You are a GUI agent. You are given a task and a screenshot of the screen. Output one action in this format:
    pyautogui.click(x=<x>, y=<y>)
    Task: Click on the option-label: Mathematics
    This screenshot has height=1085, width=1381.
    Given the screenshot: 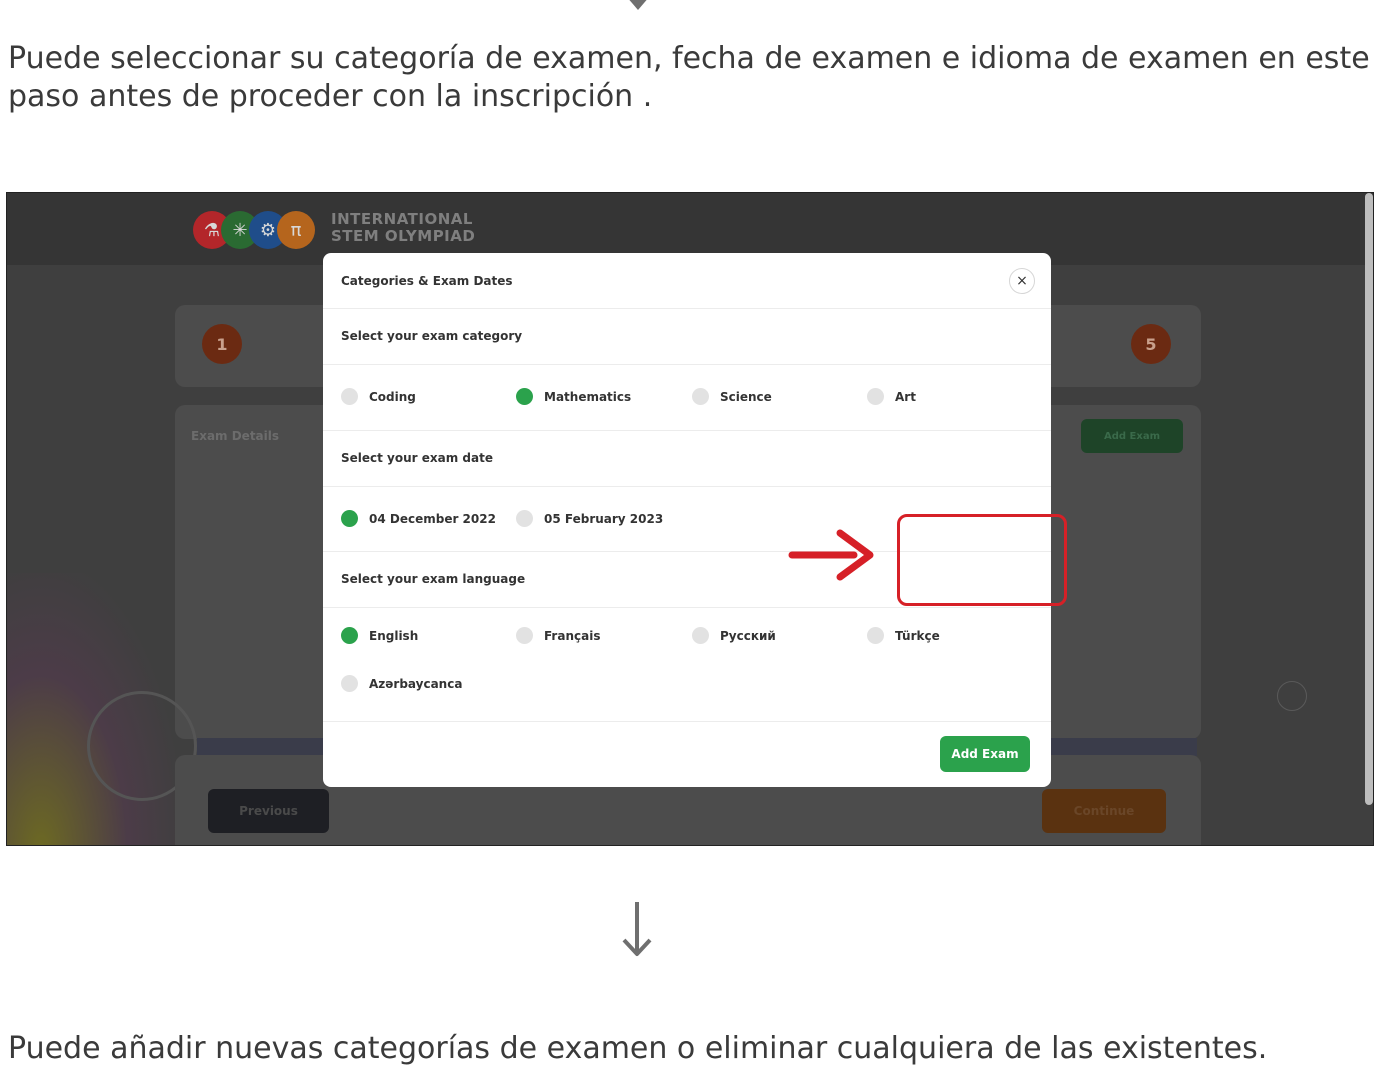 What is the action you would take?
    pyautogui.click(x=588, y=396)
    